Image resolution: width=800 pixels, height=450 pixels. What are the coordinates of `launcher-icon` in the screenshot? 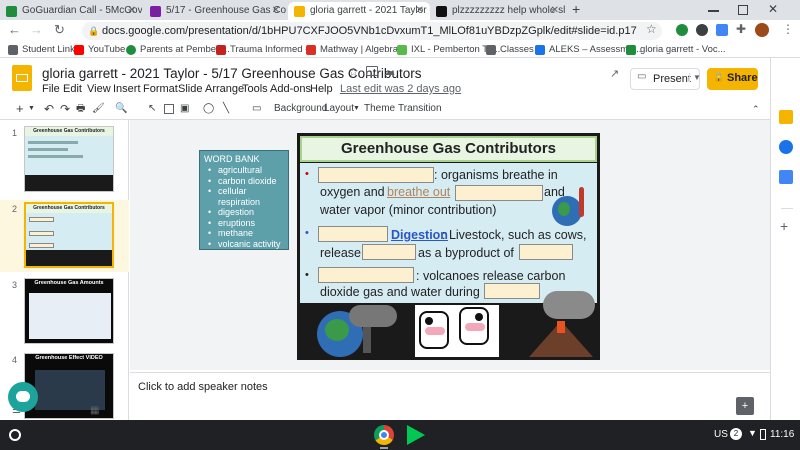 It's located at (15, 435).